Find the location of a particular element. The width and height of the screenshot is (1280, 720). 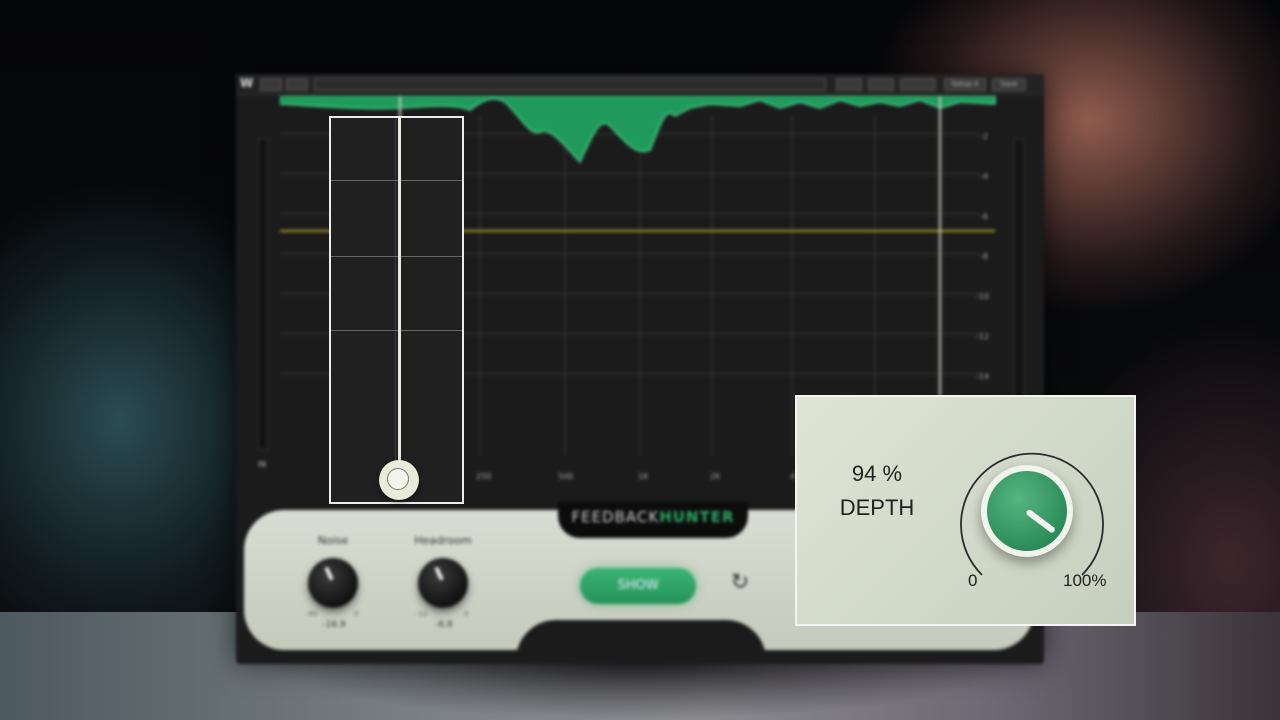

fader-track is located at coordinates (399, 292).